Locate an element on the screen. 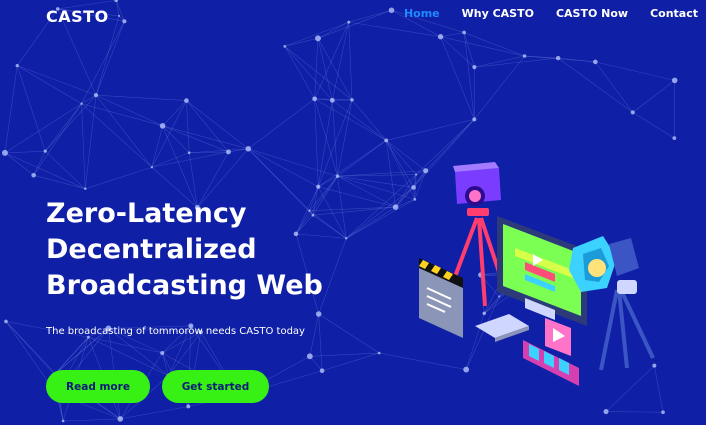  brand-logo: CASTO is located at coordinates (77, 16).